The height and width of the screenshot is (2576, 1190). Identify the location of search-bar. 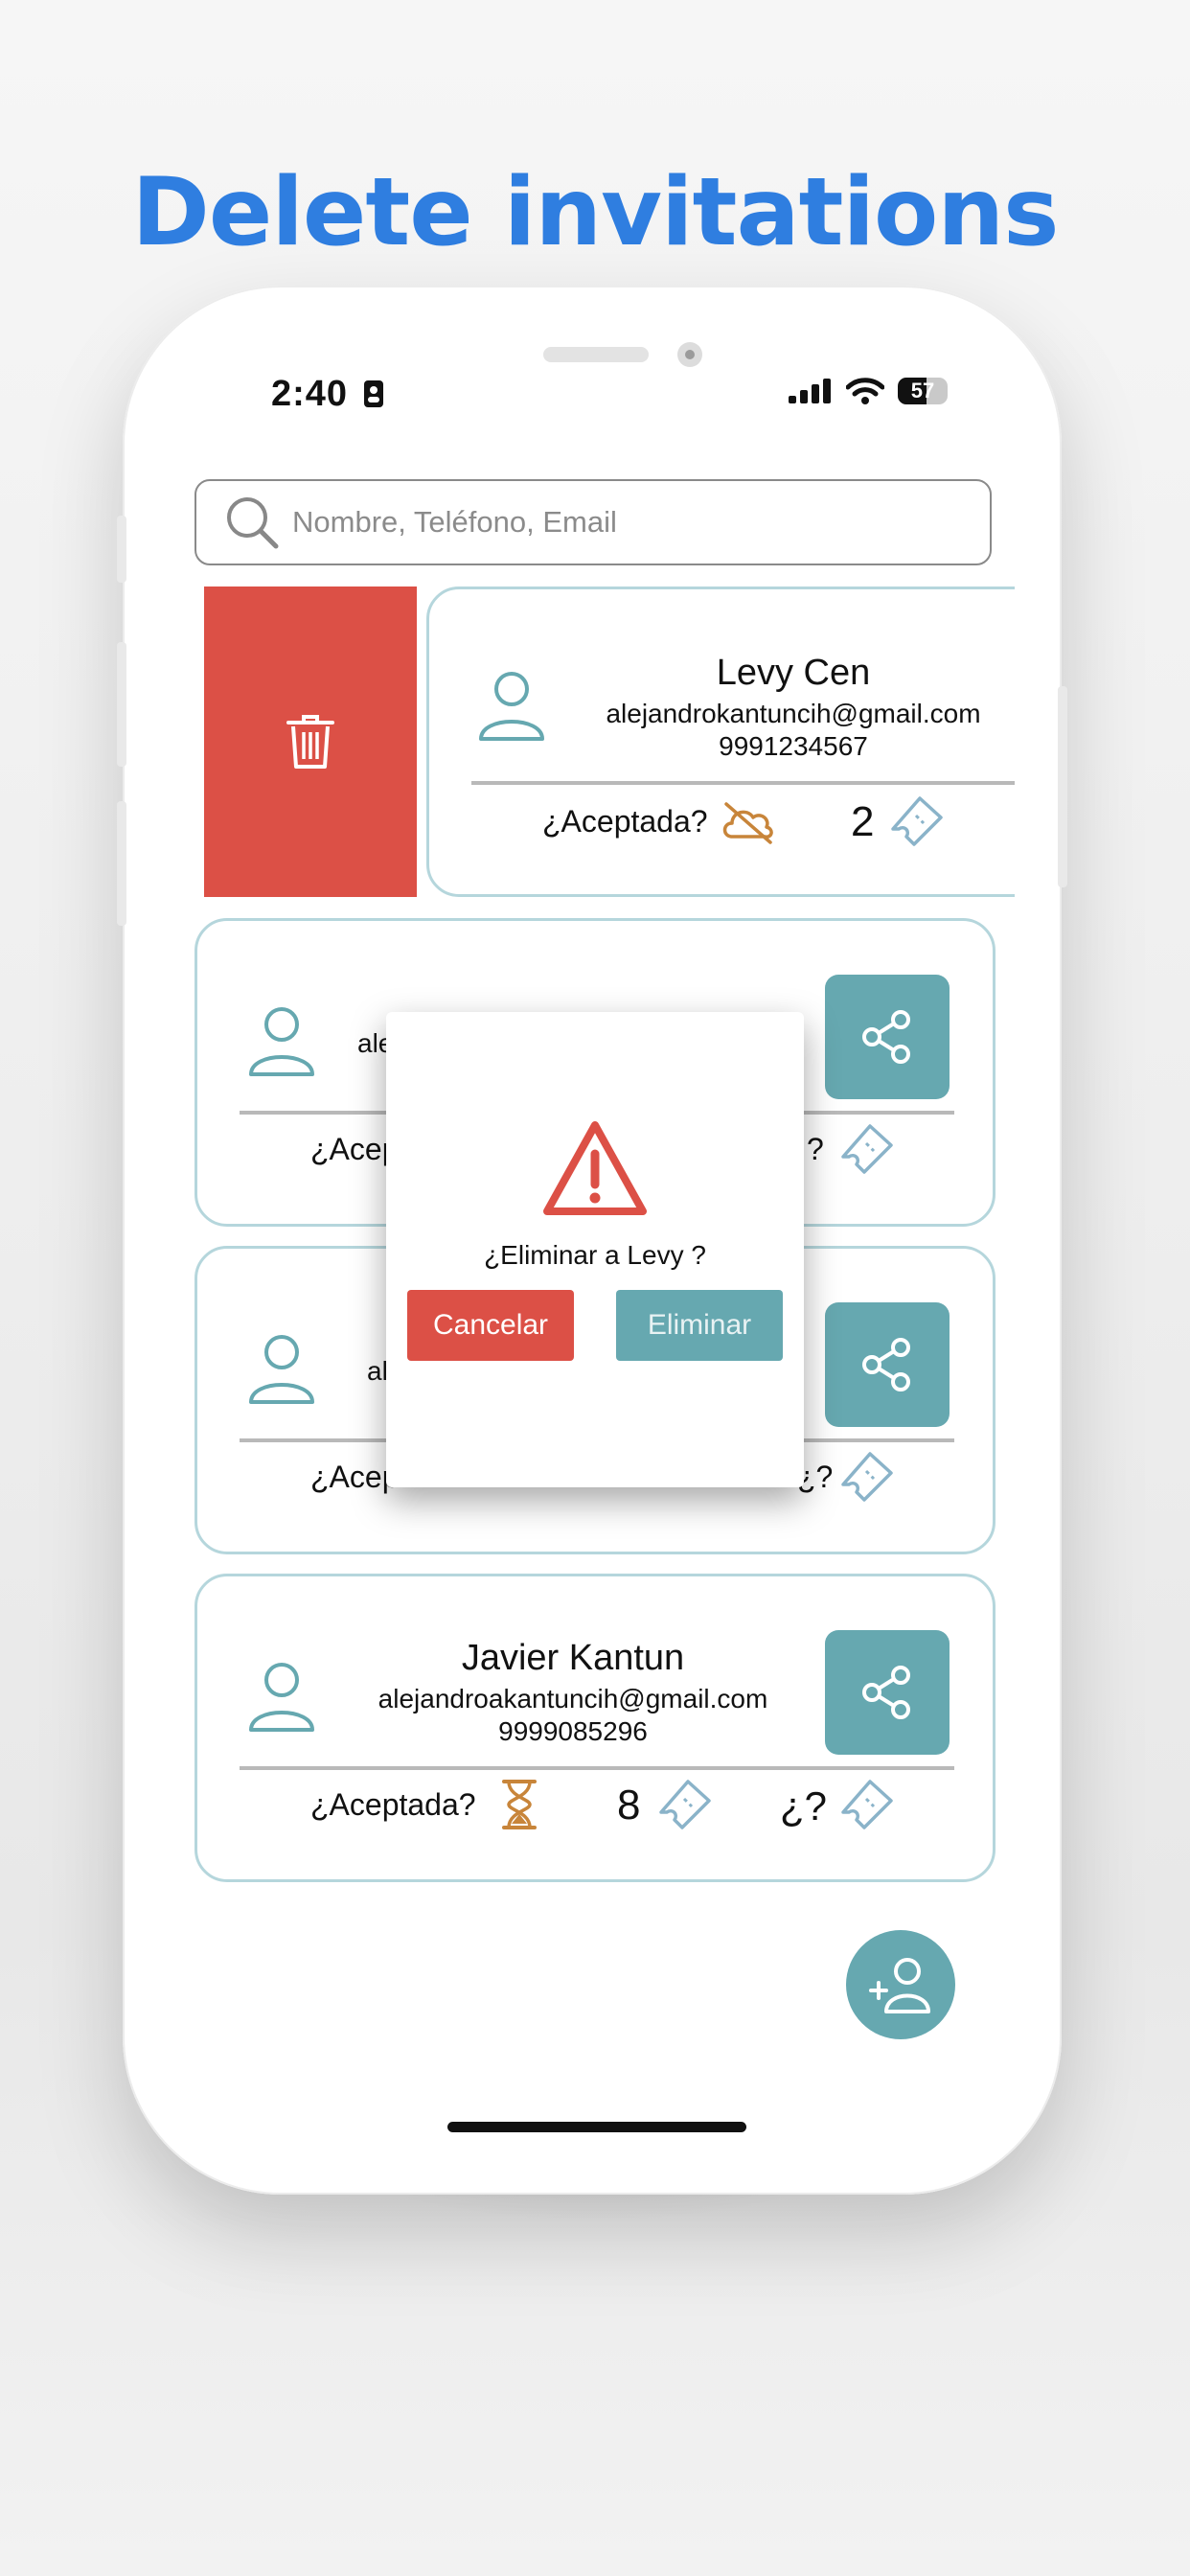
(593, 522).